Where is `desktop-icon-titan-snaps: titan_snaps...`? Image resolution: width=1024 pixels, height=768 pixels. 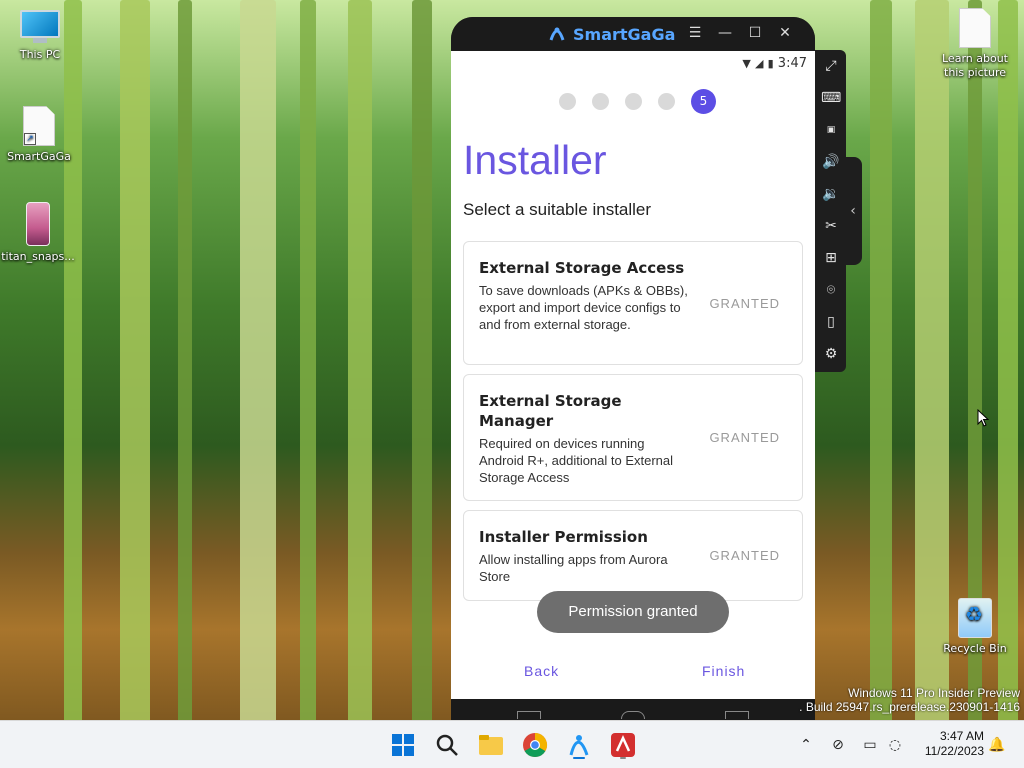 desktop-icon-titan-snaps: titan_snaps... is located at coordinates (38, 233).